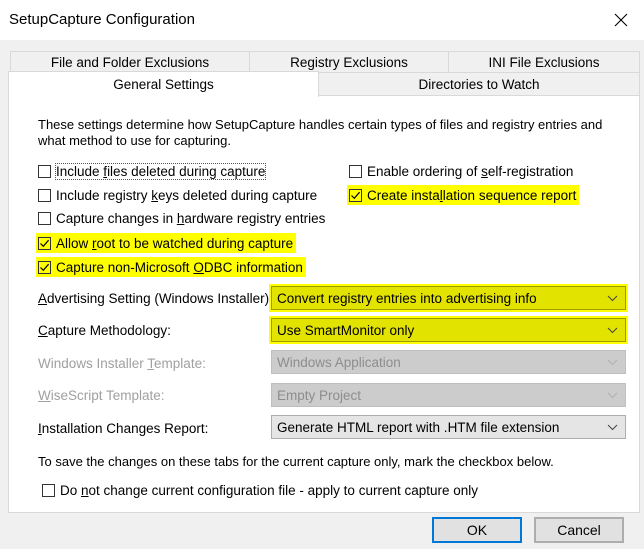 Image resolution: width=644 pixels, height=549 pixels. Describe the element at coordinates (122, 363) in the screenshot. I see `windows-installer-template-label: Windows Installer Template:` at that location.